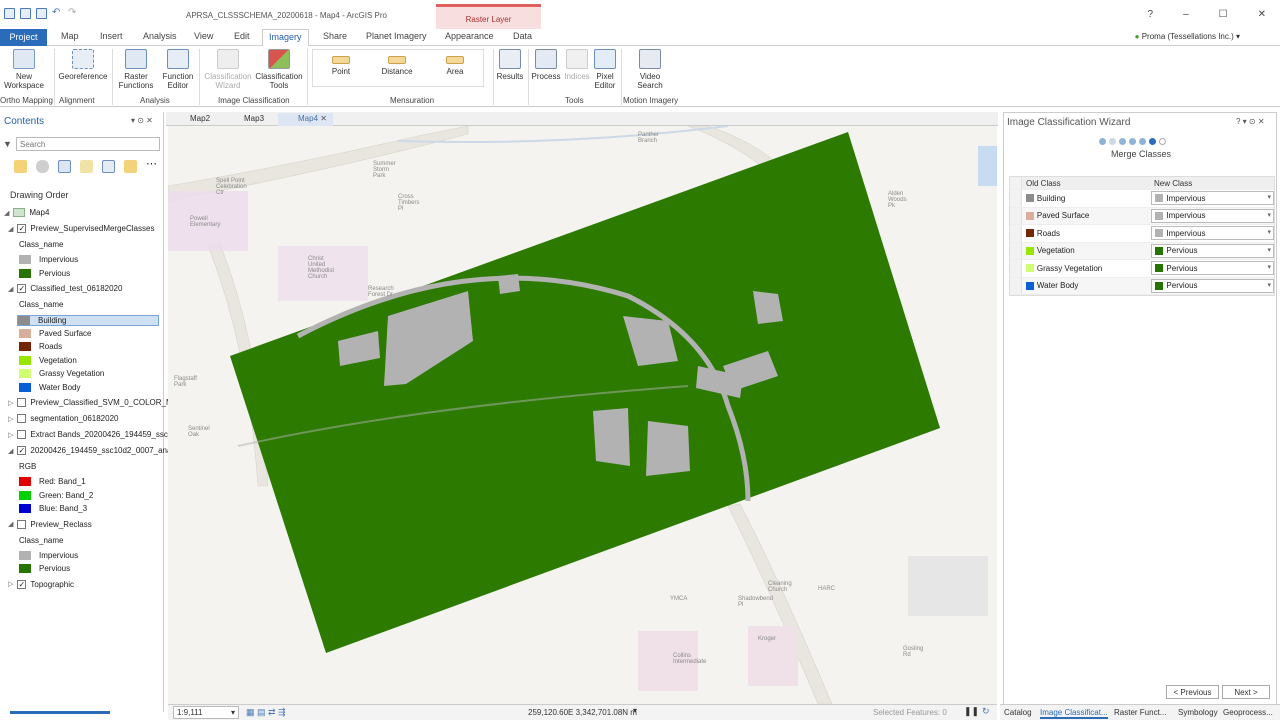  Describe the element at coordinates (247, 119) in the screenshot. I see `tab-map3: Map3` at that location.